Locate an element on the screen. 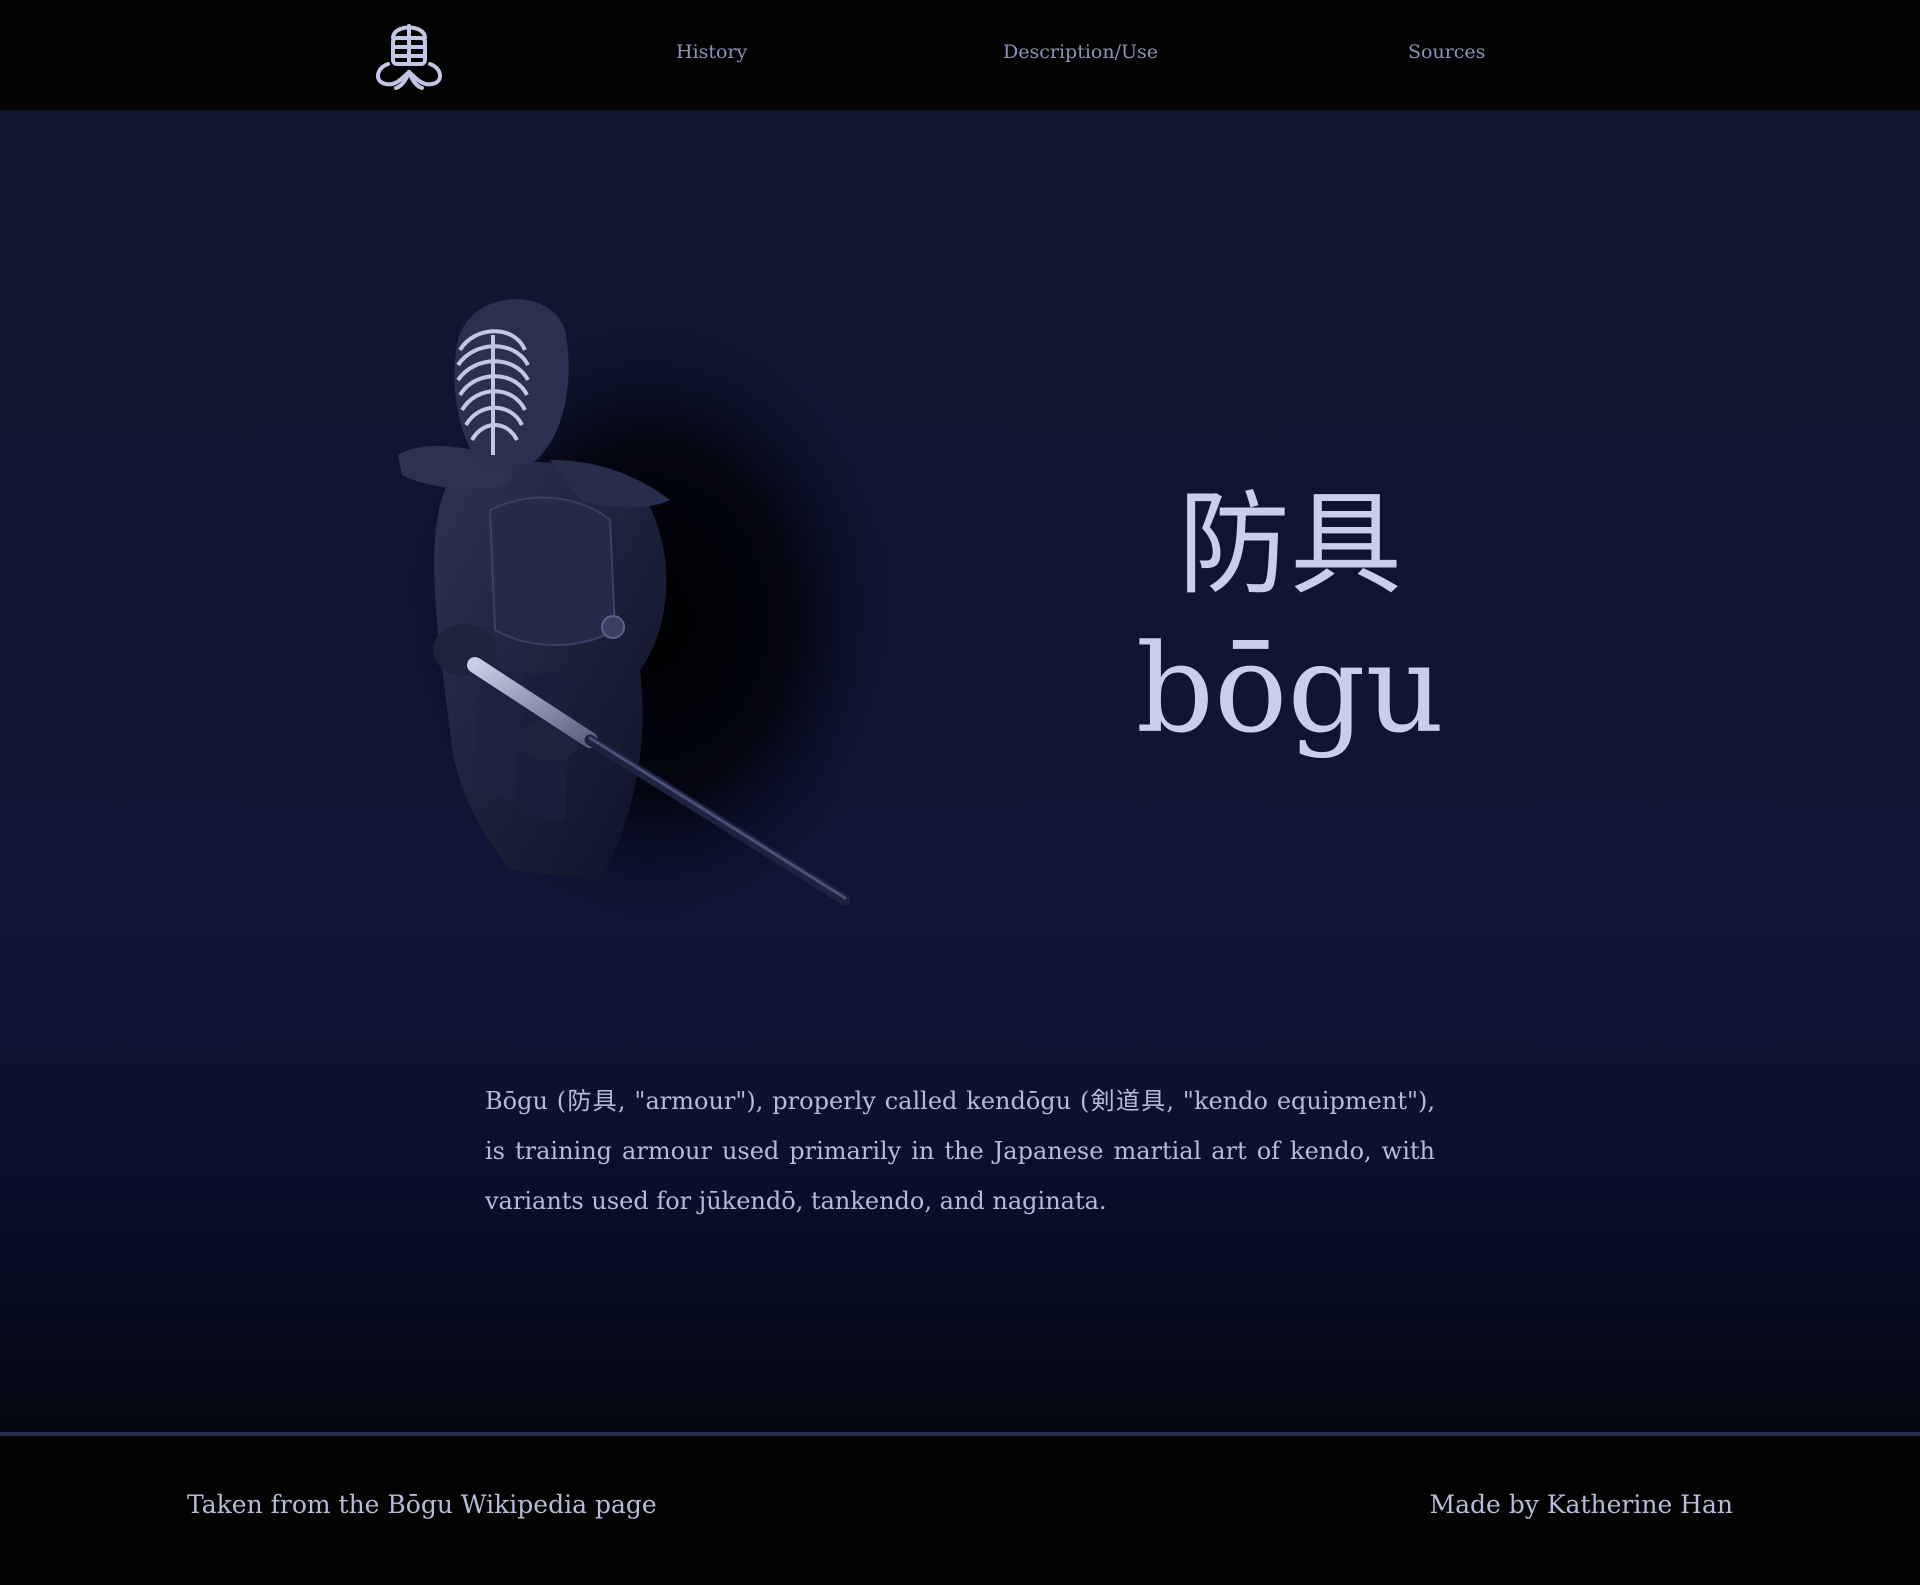 This screenshot has width=1920, height=1585. nav-link-description-use: Description/Use is located at coordinates (1080, 52).